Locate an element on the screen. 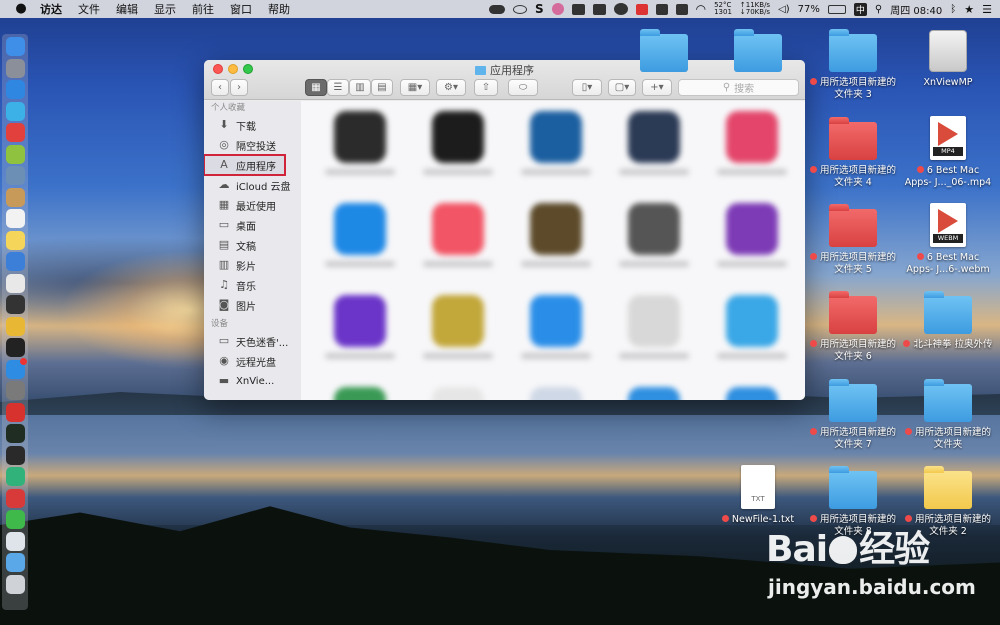 The image size is (1000, 625). maps-dock-icon is located at coordinates (15, 111).